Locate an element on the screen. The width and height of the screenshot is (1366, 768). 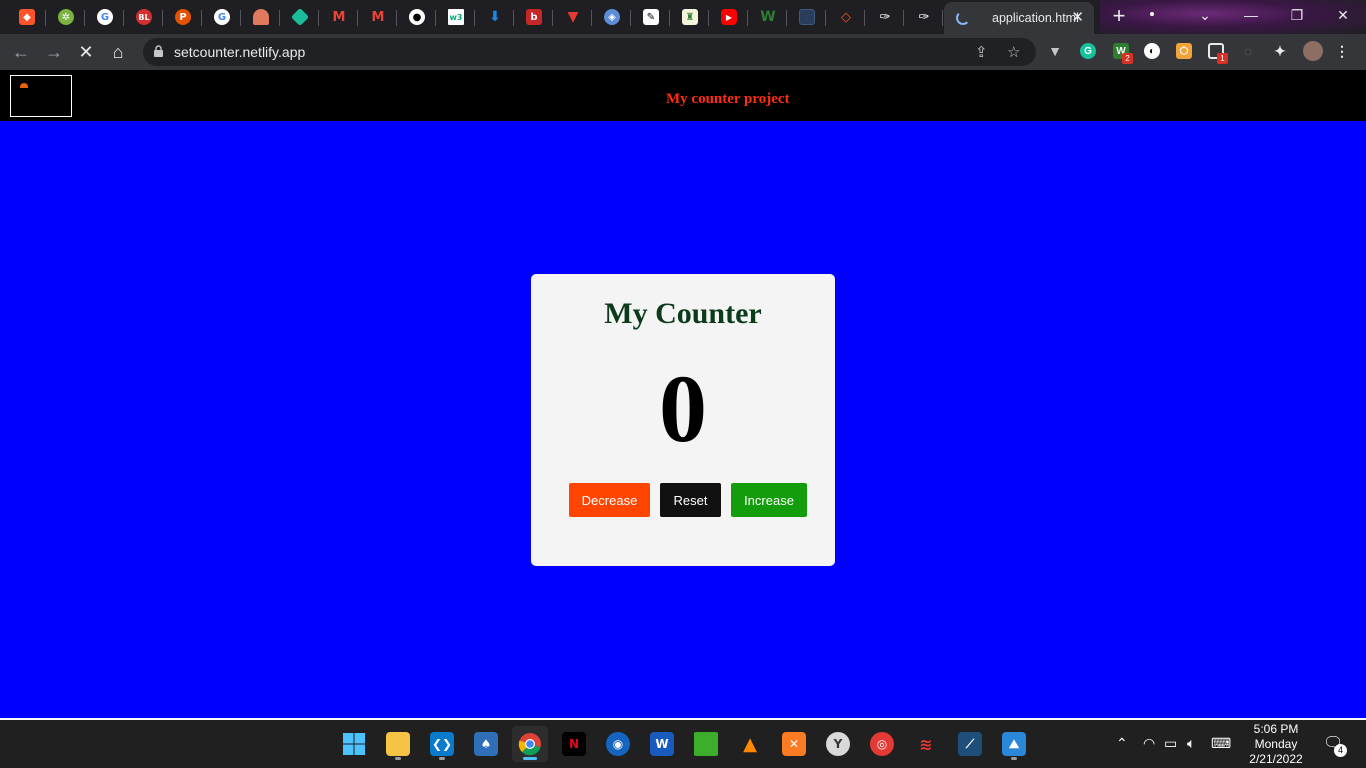
star-decoration is located at coordinates (1152, 14).